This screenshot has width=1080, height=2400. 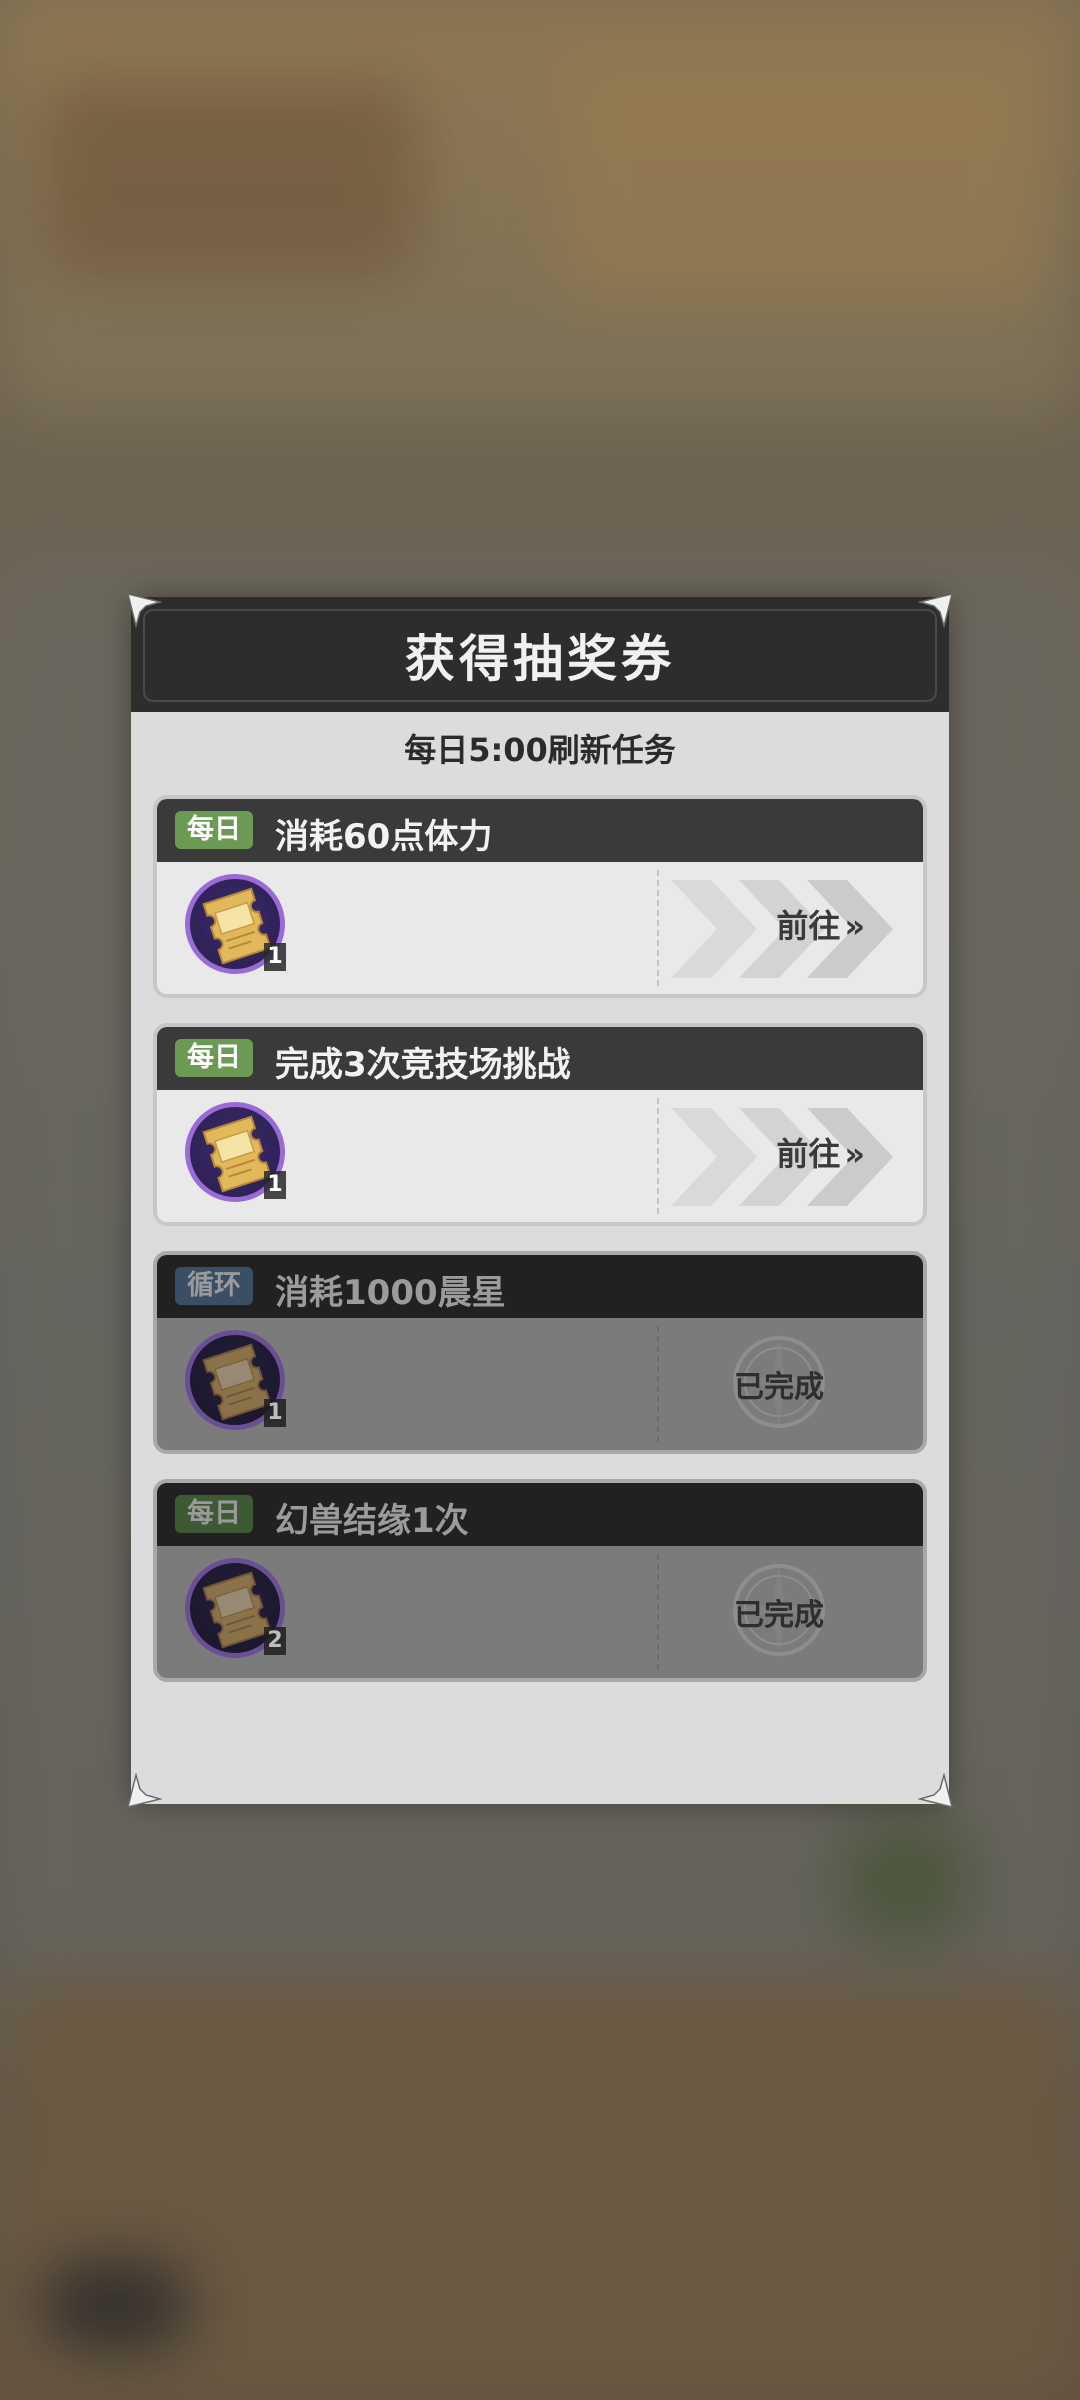 I want to click on task-title: 完成3次竞技场挑战, so click(x=423, y=1065).